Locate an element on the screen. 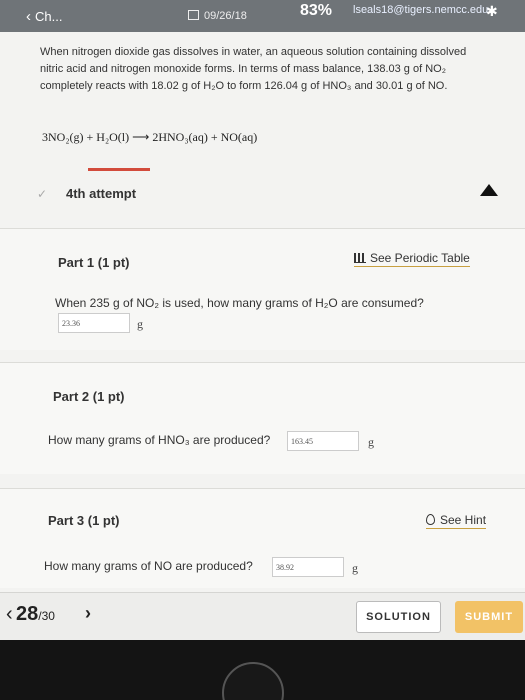  date-text: 09/26/18 is located at coordinates (225, 16).